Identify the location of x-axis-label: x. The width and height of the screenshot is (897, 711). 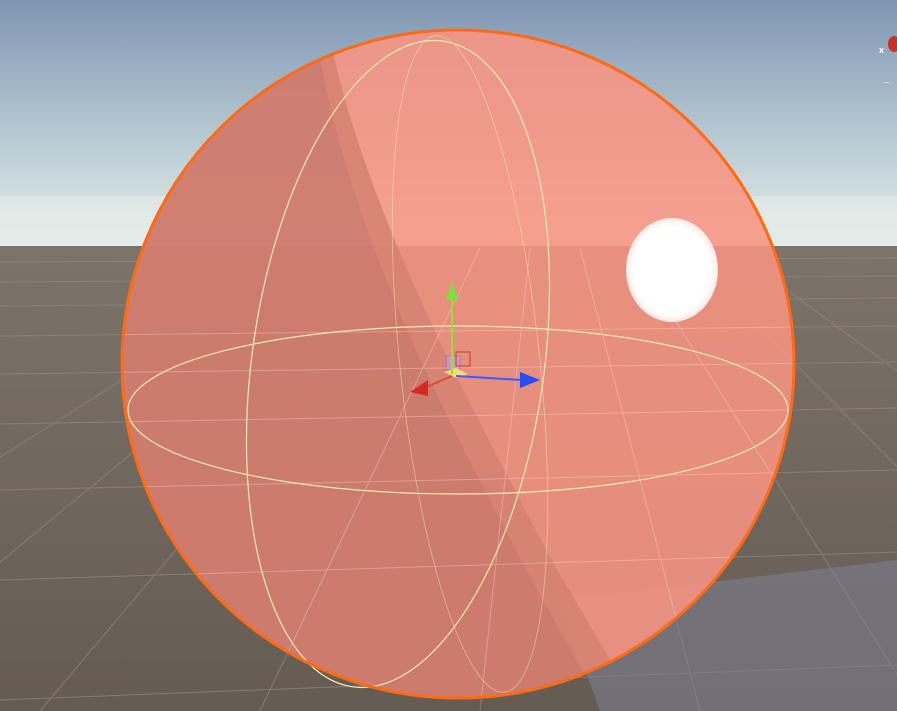
(882, 50).